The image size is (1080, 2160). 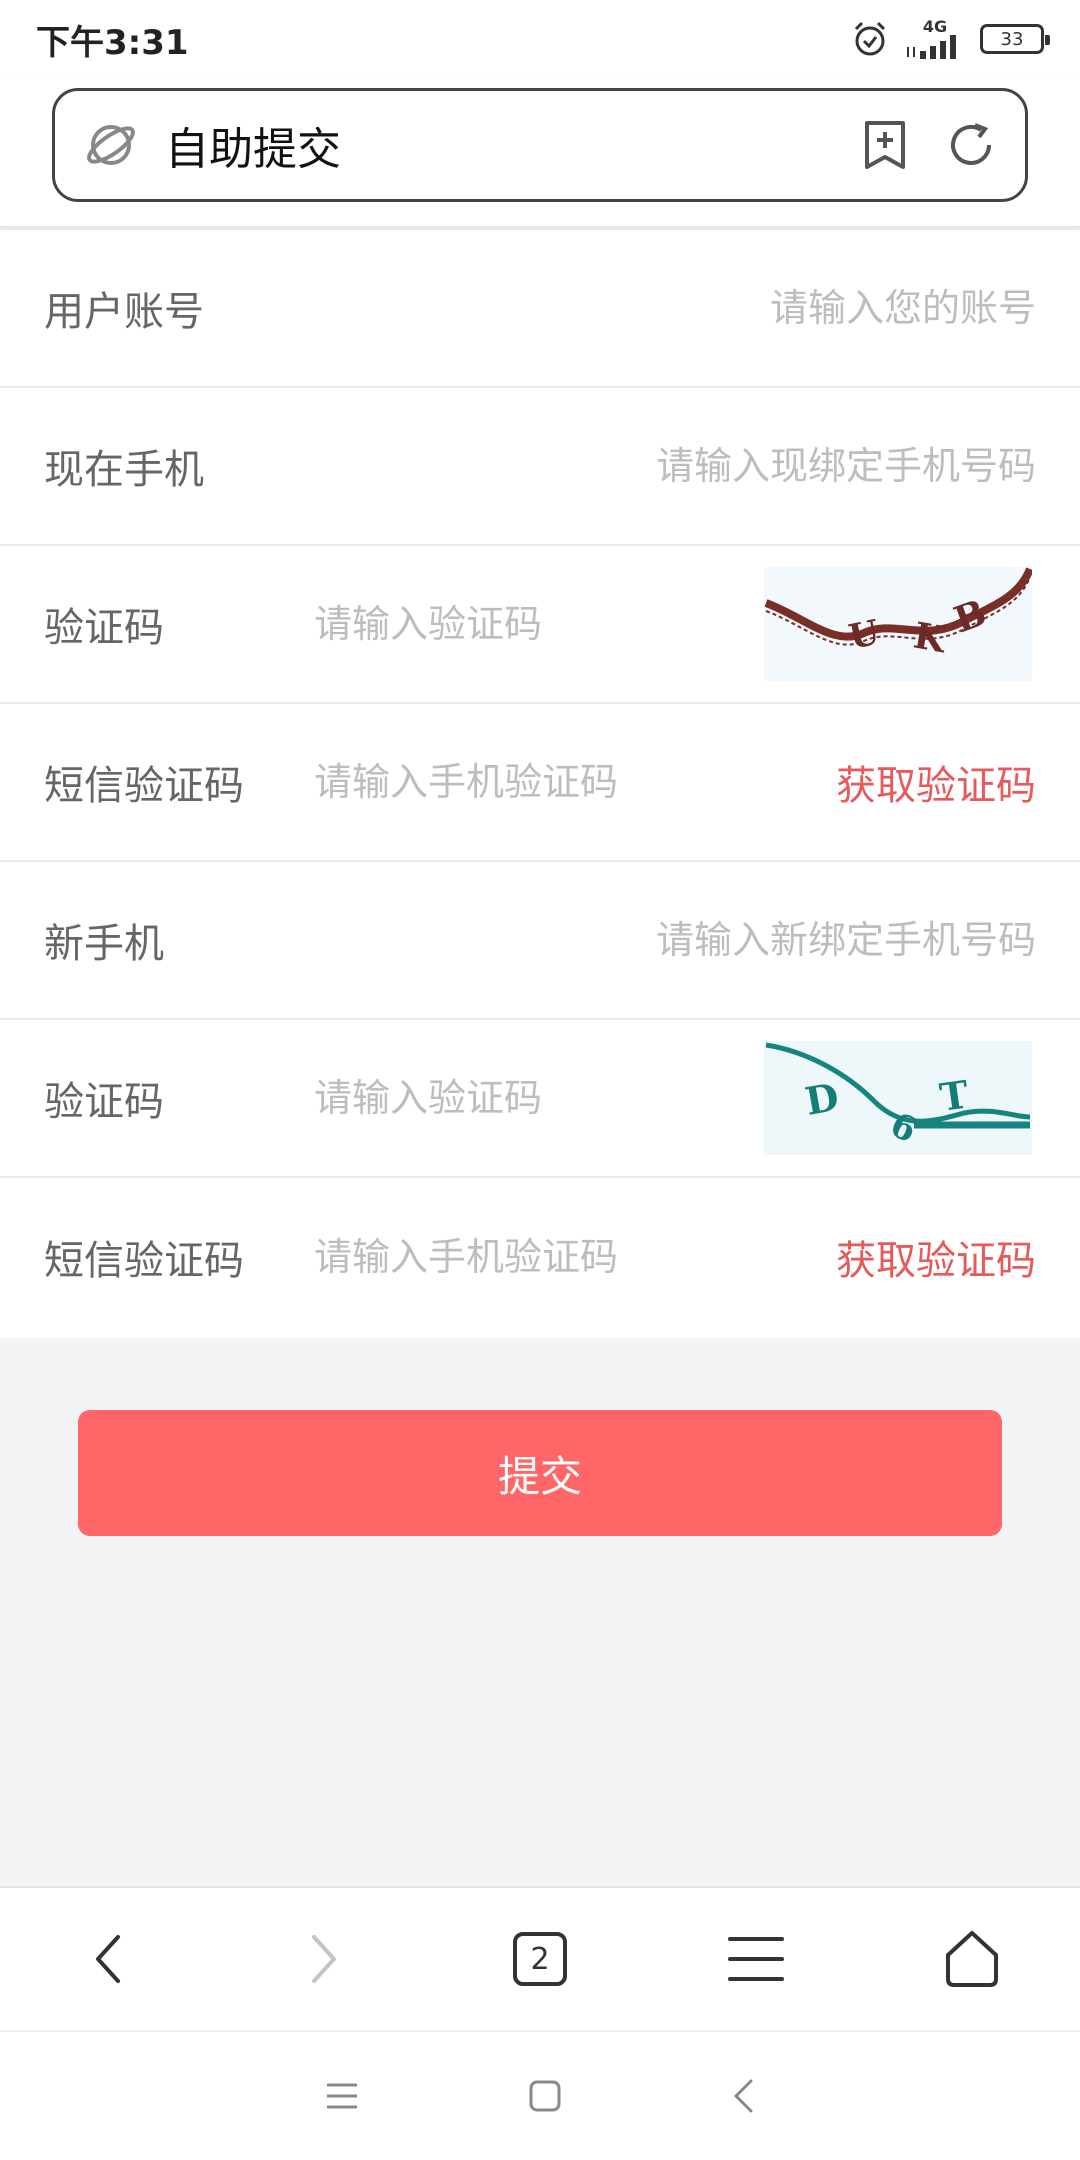 What do you see at coordinates (144, 786) in the screenshot?
I see `label-sms-1: 短信验证码` at bounding box center [144, 786].